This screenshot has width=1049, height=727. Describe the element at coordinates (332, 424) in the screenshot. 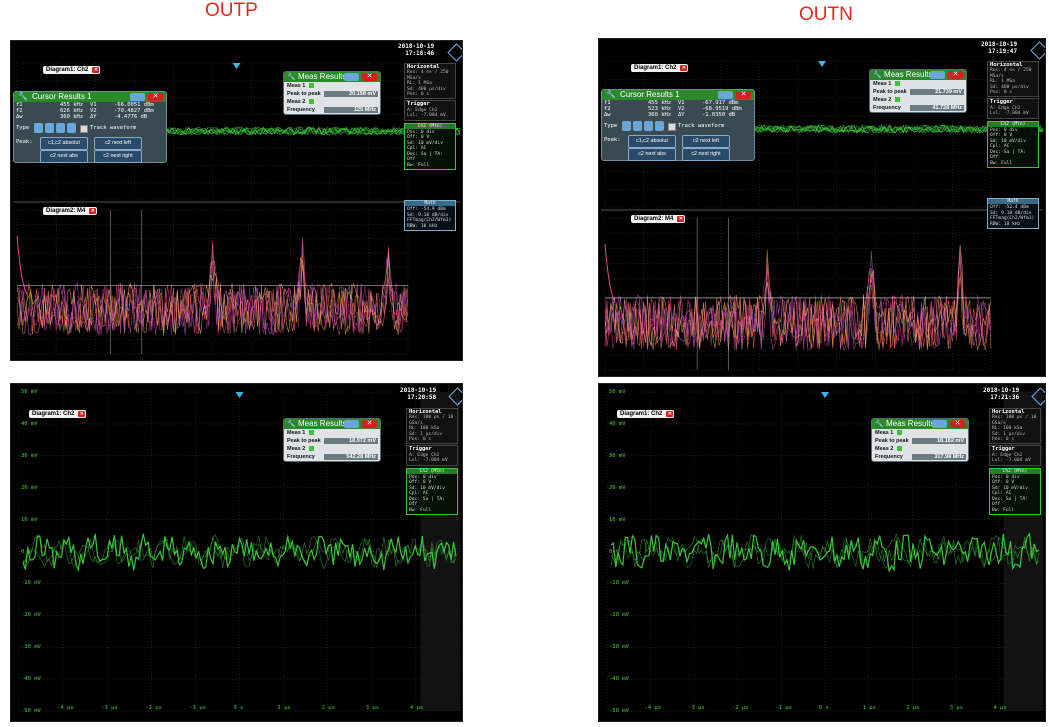

I see `meas-results-header: Meas Results 🔧 ✕` at that location.